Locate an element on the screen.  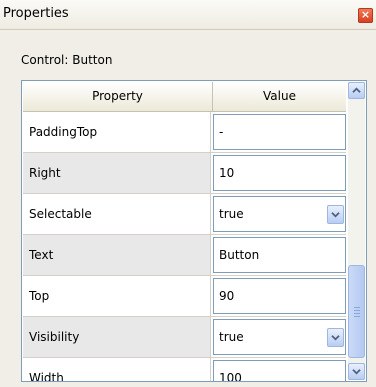
scroll-thumb is located at coordinates (356, 311).